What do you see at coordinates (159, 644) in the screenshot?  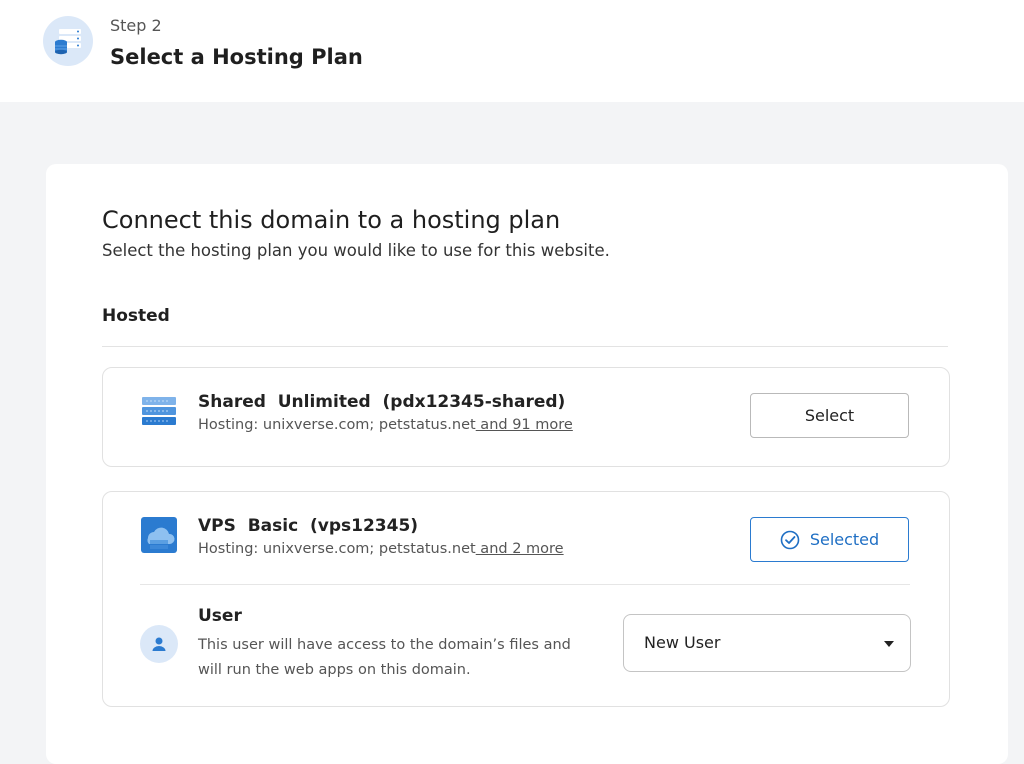 I see `user-icon` at bounding box center [159, 644].